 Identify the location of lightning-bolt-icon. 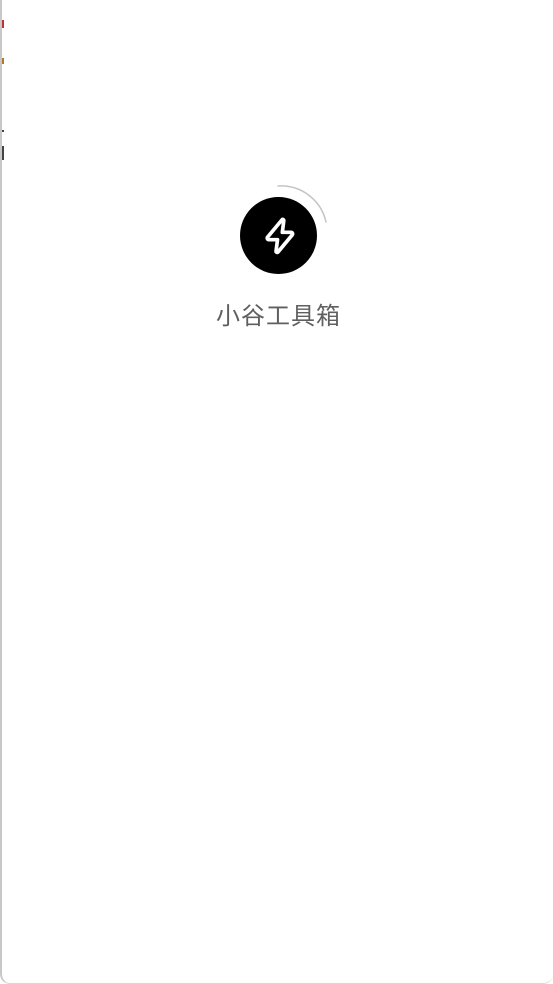
(279, 235).